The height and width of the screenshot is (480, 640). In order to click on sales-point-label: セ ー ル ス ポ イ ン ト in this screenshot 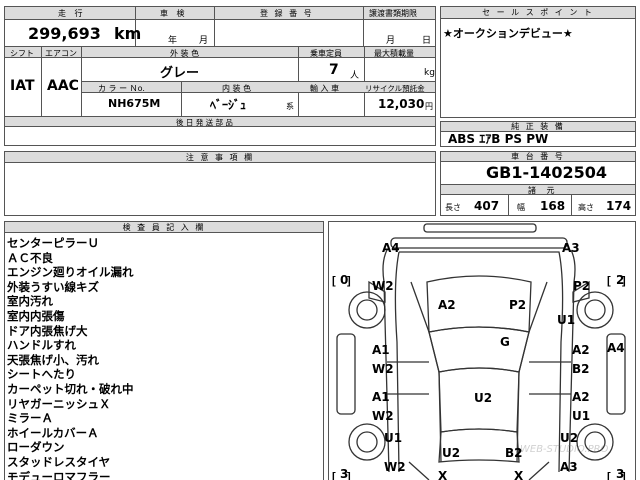, I will do `click(538, 12)`.